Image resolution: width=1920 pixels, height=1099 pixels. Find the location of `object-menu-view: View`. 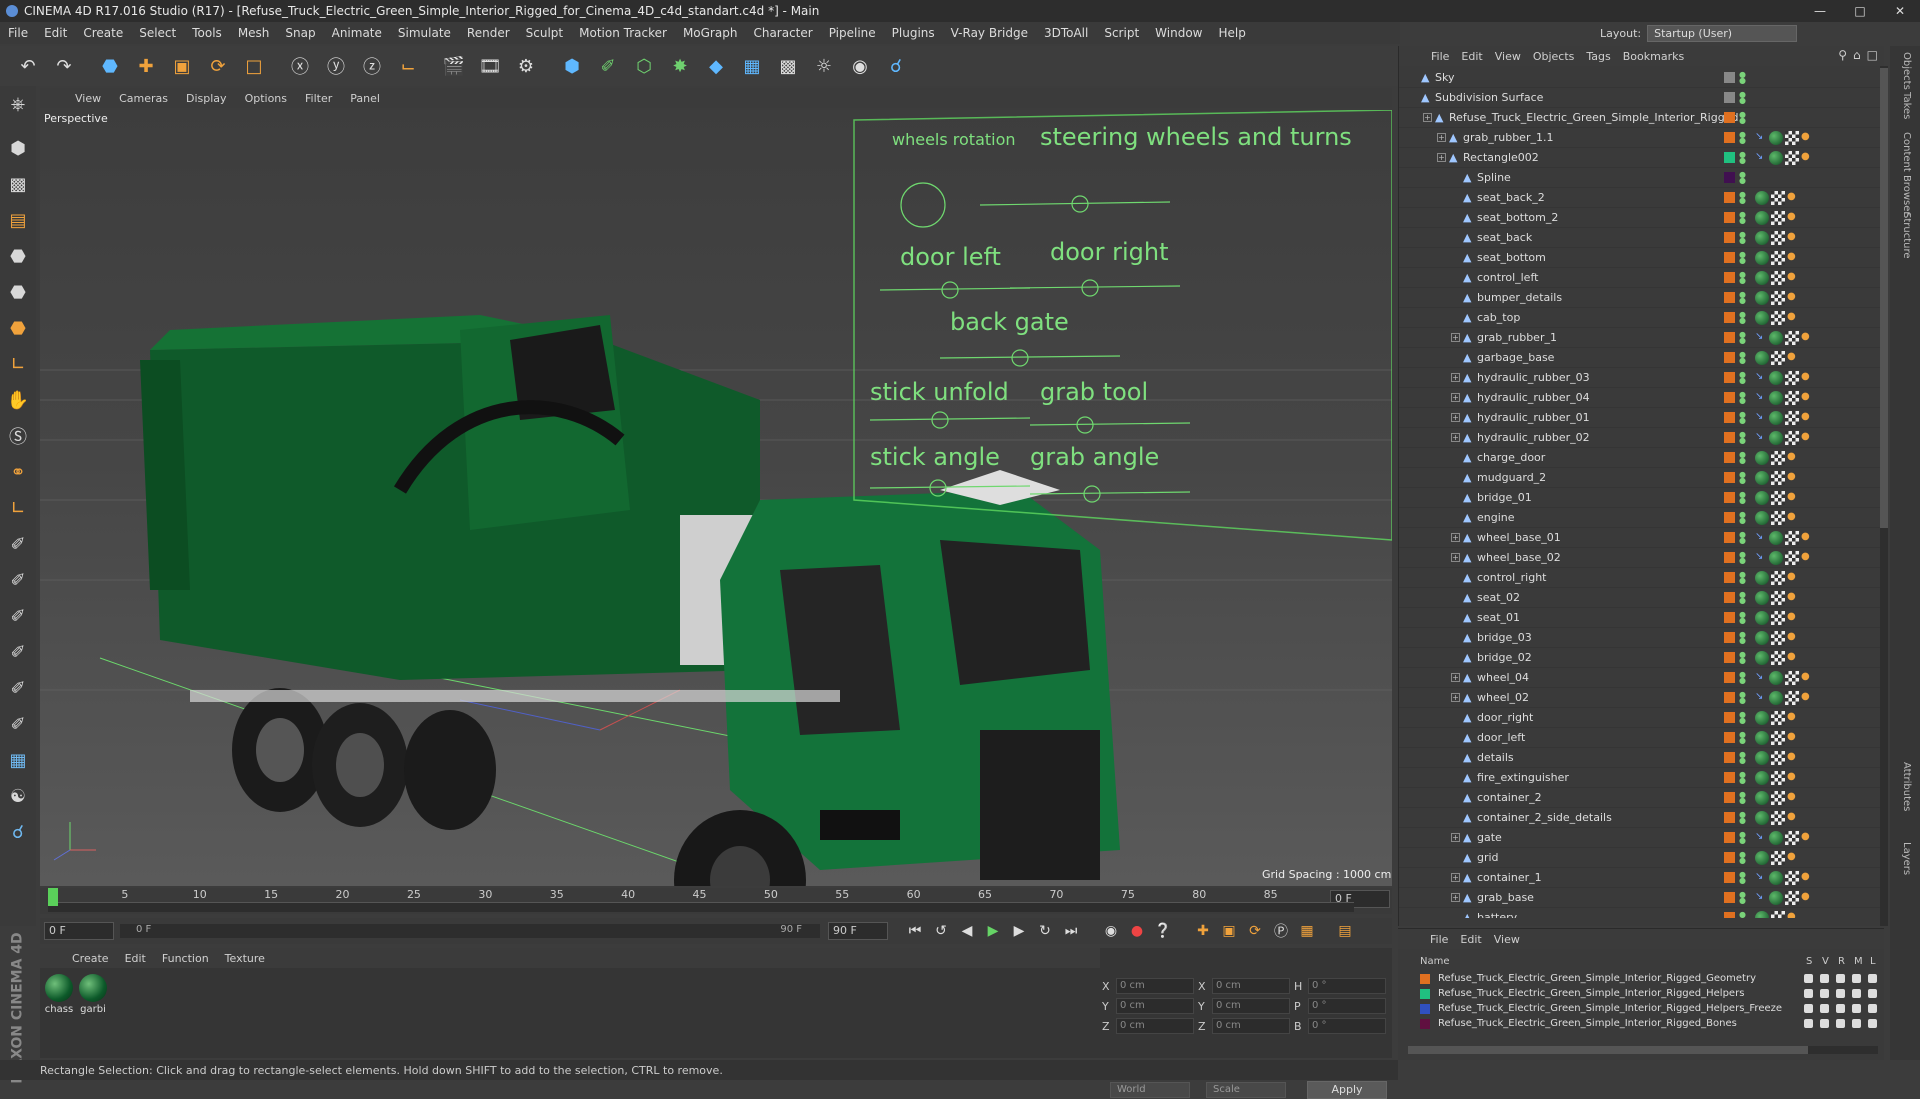

object-menu-view: View is located at coordinates (1508, 56).